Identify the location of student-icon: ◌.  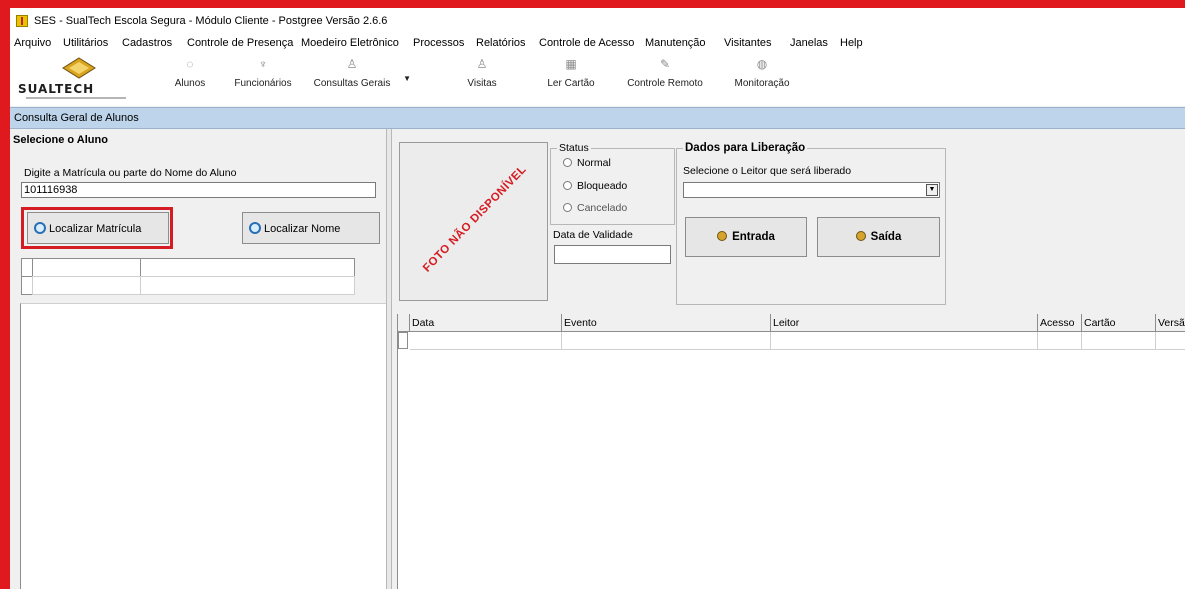
(190, 64).